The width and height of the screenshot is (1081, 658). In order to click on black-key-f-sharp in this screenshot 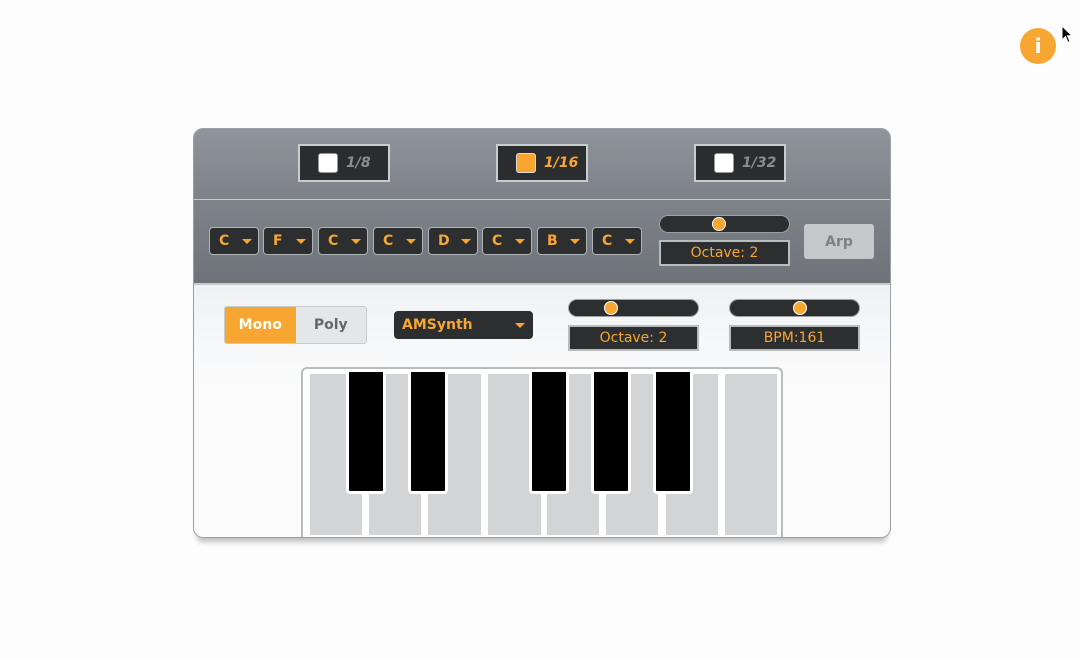, I will do `click(549, 433)`.